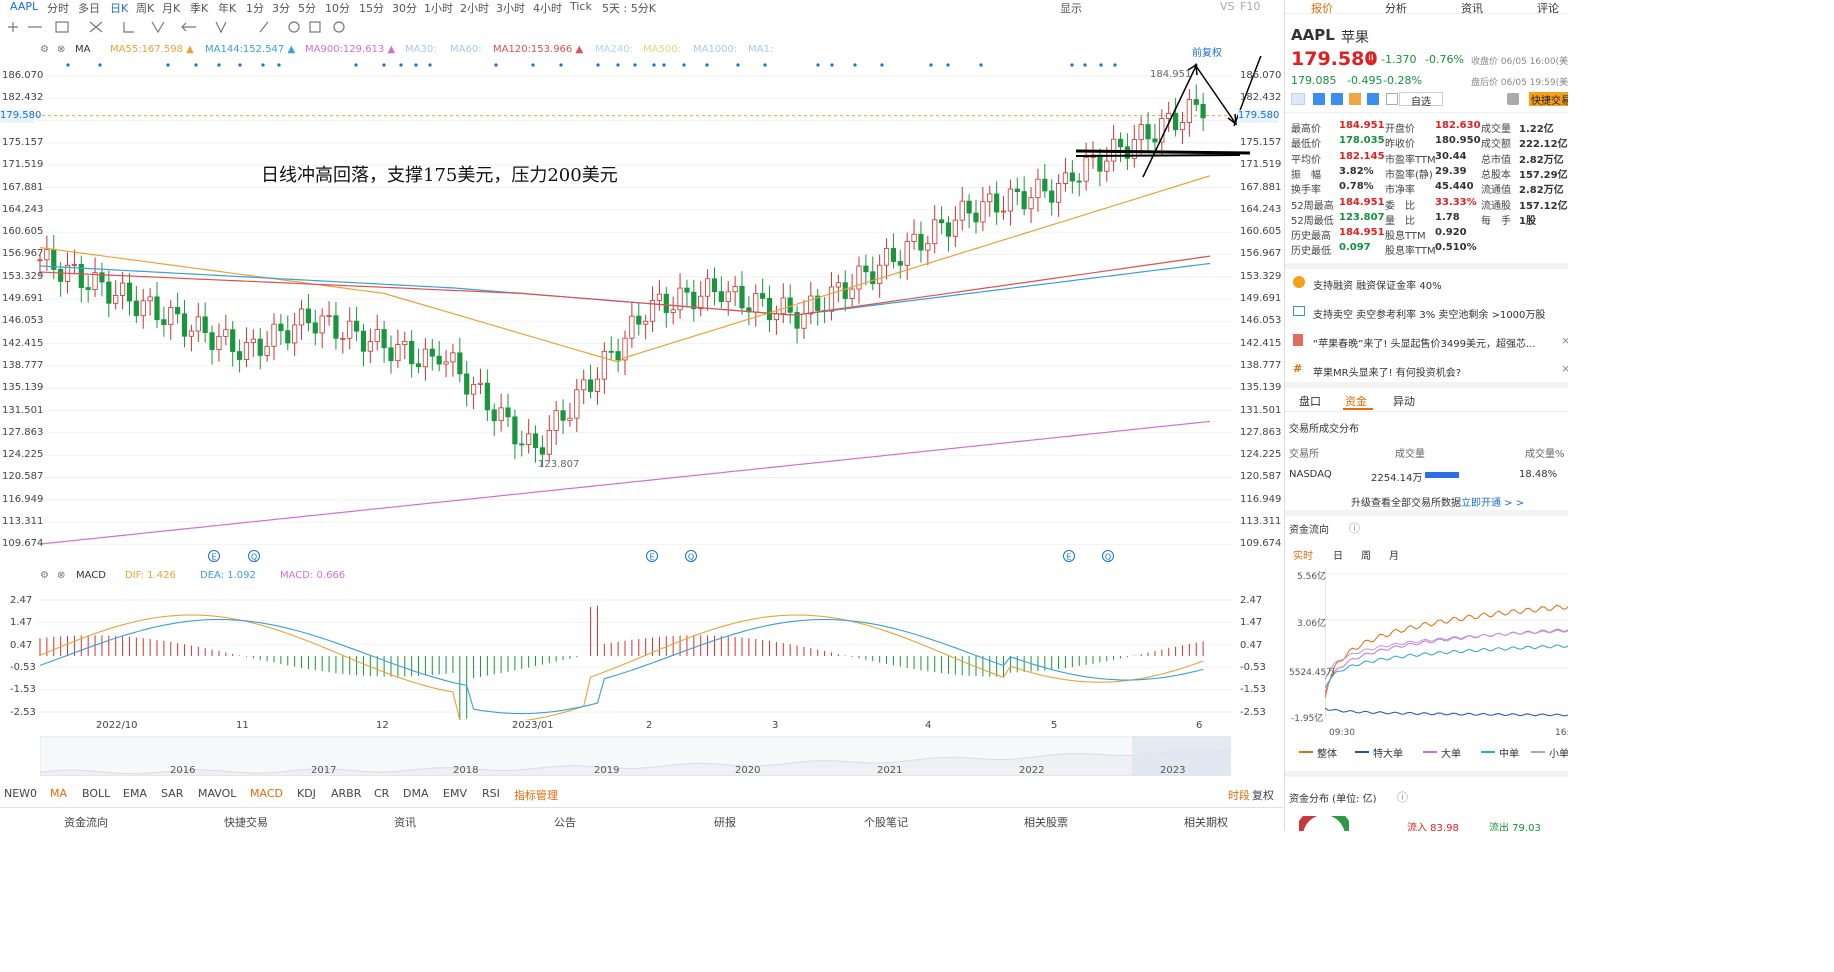 This screenshot has width=1834, height=972. Describe the element at coordinates (1548, 8) in the screenshot. I see `tab-comments: 评论` at that location.